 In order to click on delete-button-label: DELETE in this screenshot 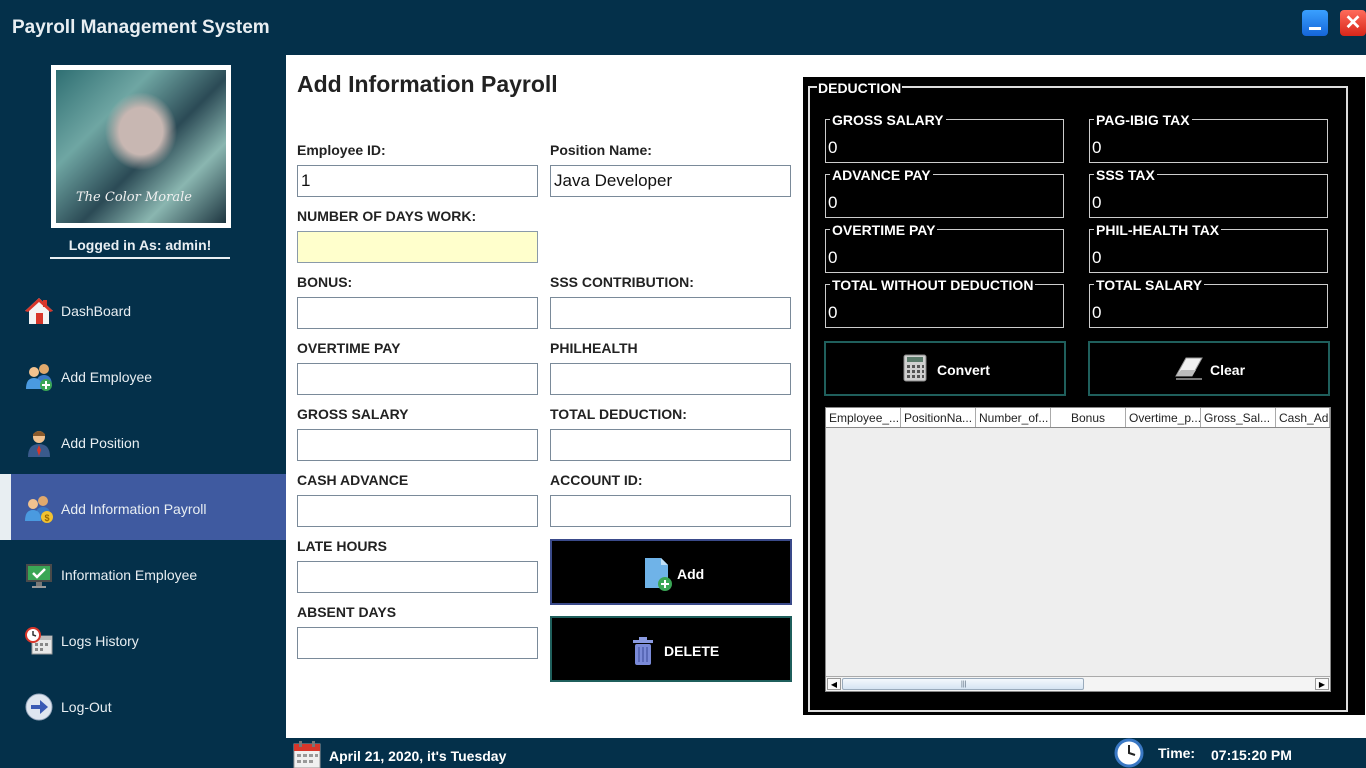, I will do `click(692, 651)`.